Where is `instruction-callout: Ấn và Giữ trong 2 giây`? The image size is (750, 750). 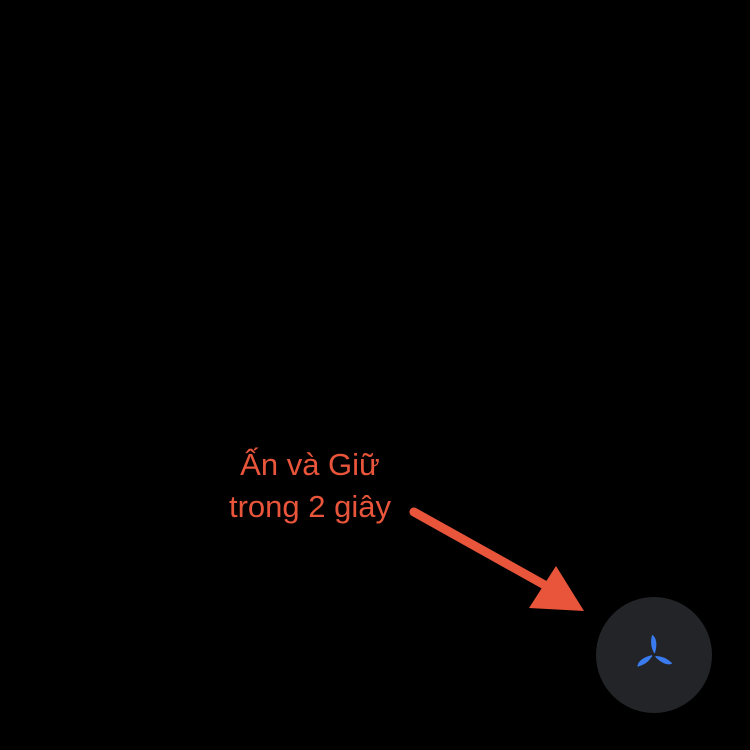 instruction-callout: Ấn và Giữ trong 2 giây is located at coordinates (310, 486).